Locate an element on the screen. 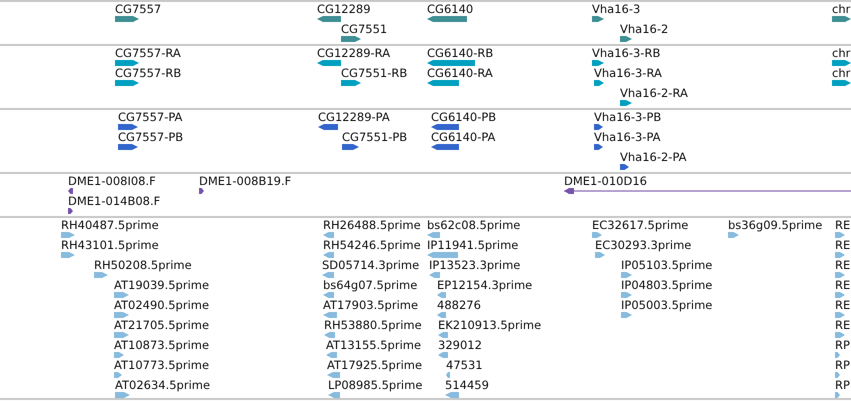  feature-label: 47531 is located at coordinates (464, 365).